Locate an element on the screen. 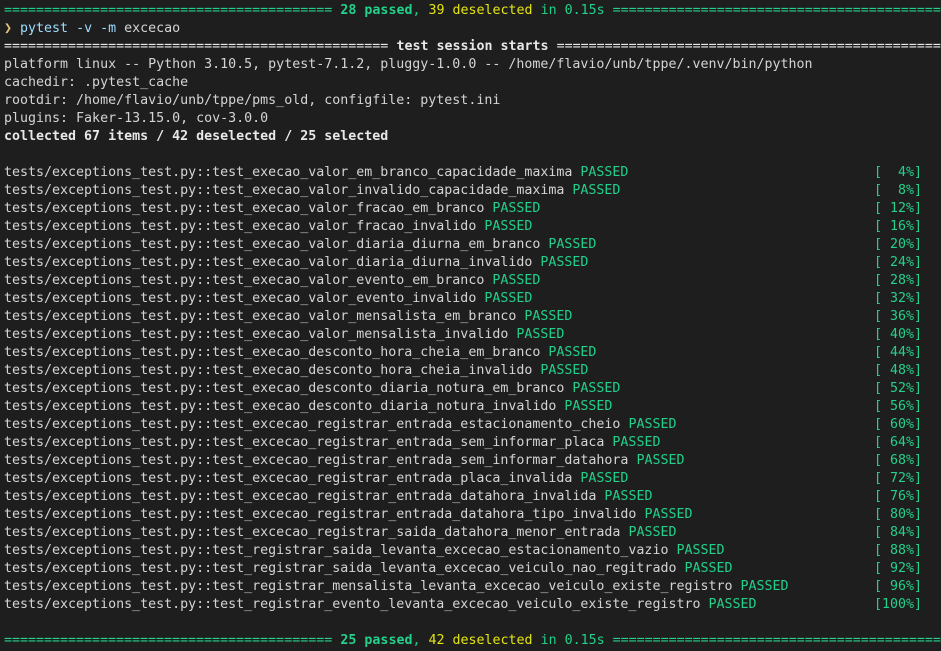 The image size is (941, 651). test-progress-percent: [ 76%] is located at coordinates (897, 496).